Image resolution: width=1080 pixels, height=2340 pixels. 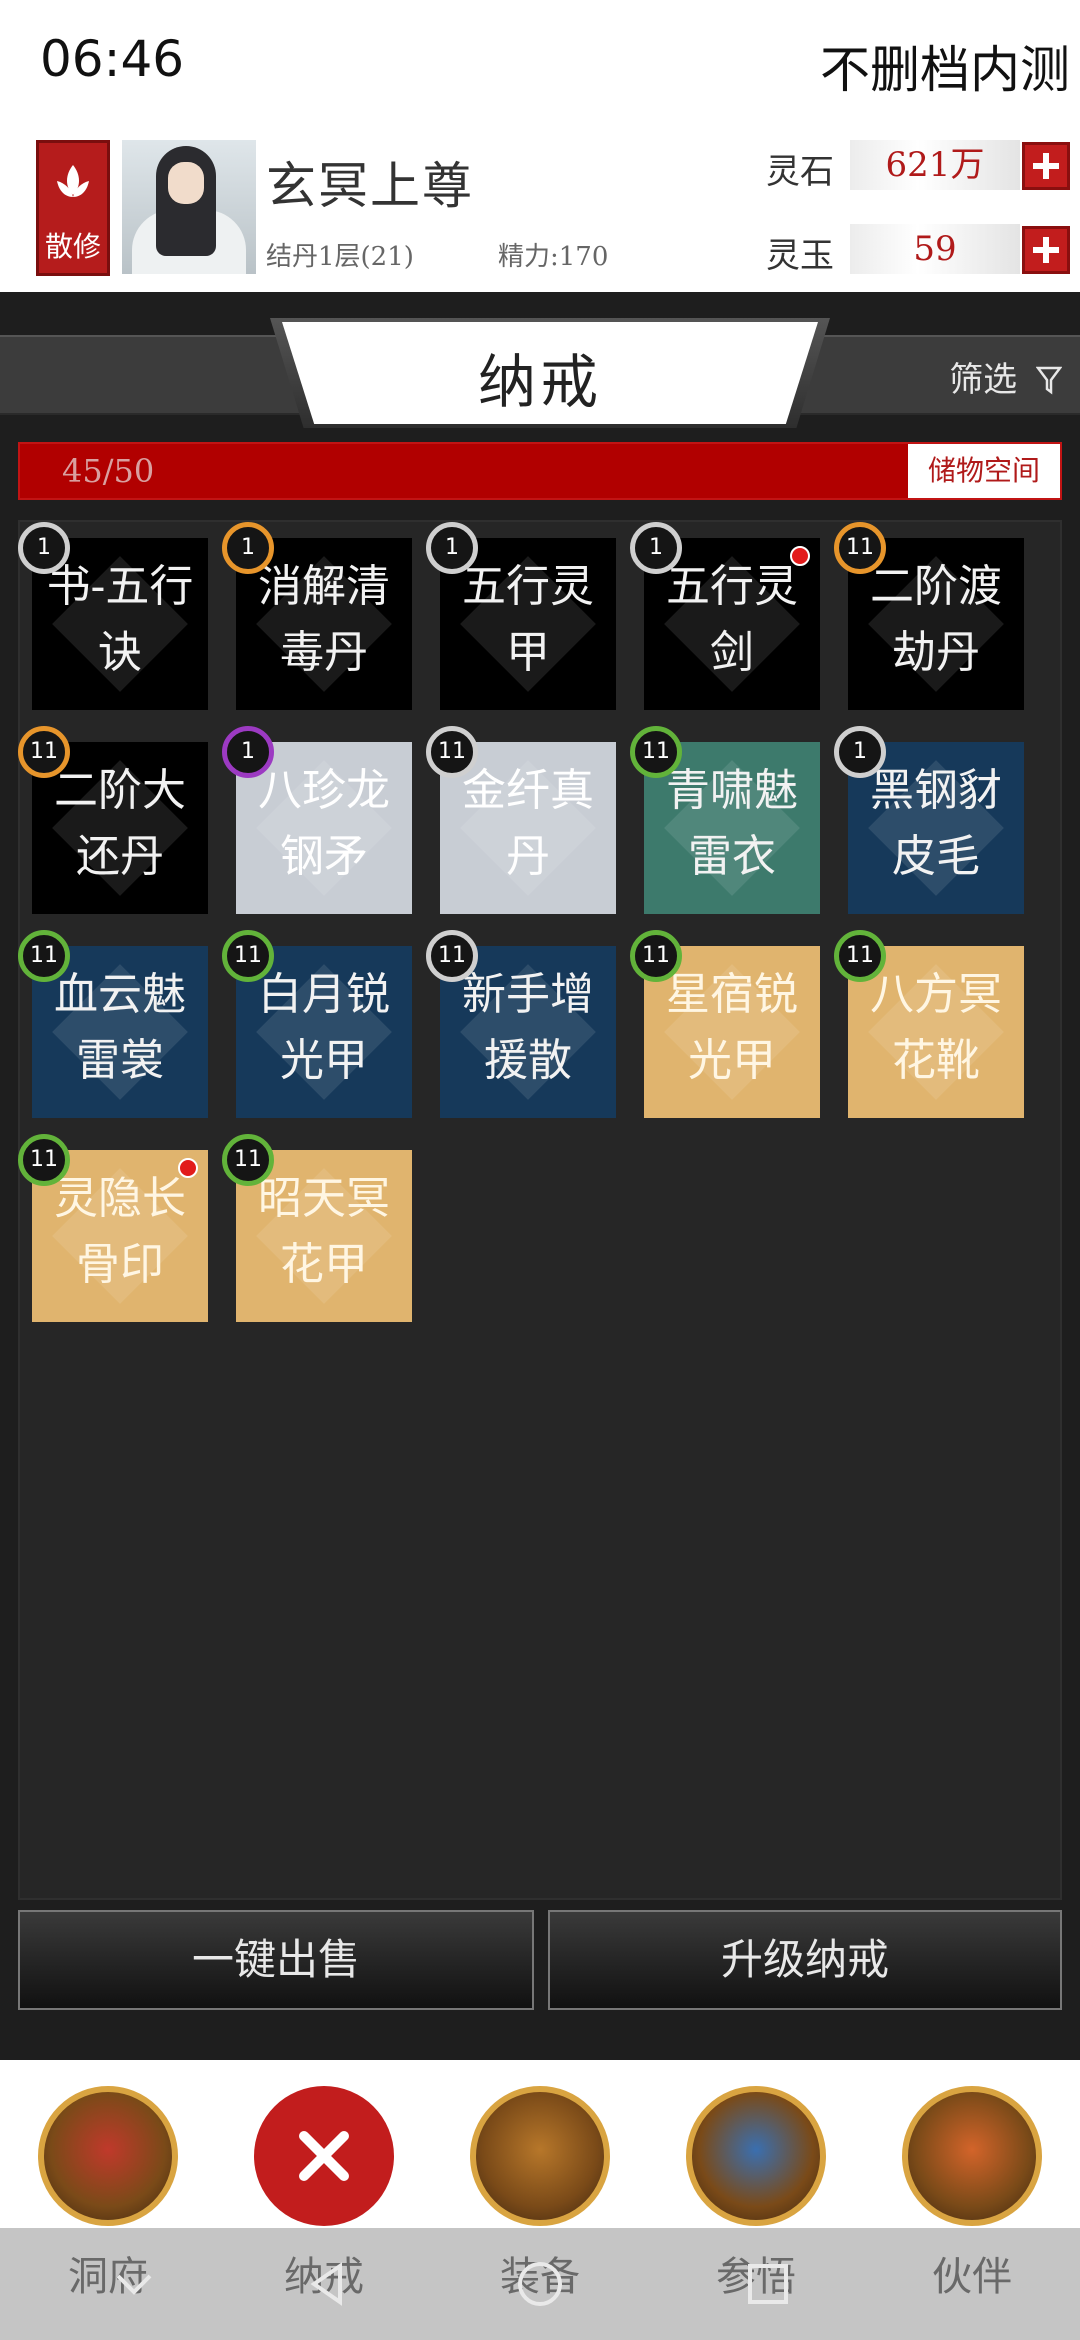 What do you see at coordinates (72, 246) in the screenshot?
I see `sect-label: 散修` at bounding box center [72, 246].